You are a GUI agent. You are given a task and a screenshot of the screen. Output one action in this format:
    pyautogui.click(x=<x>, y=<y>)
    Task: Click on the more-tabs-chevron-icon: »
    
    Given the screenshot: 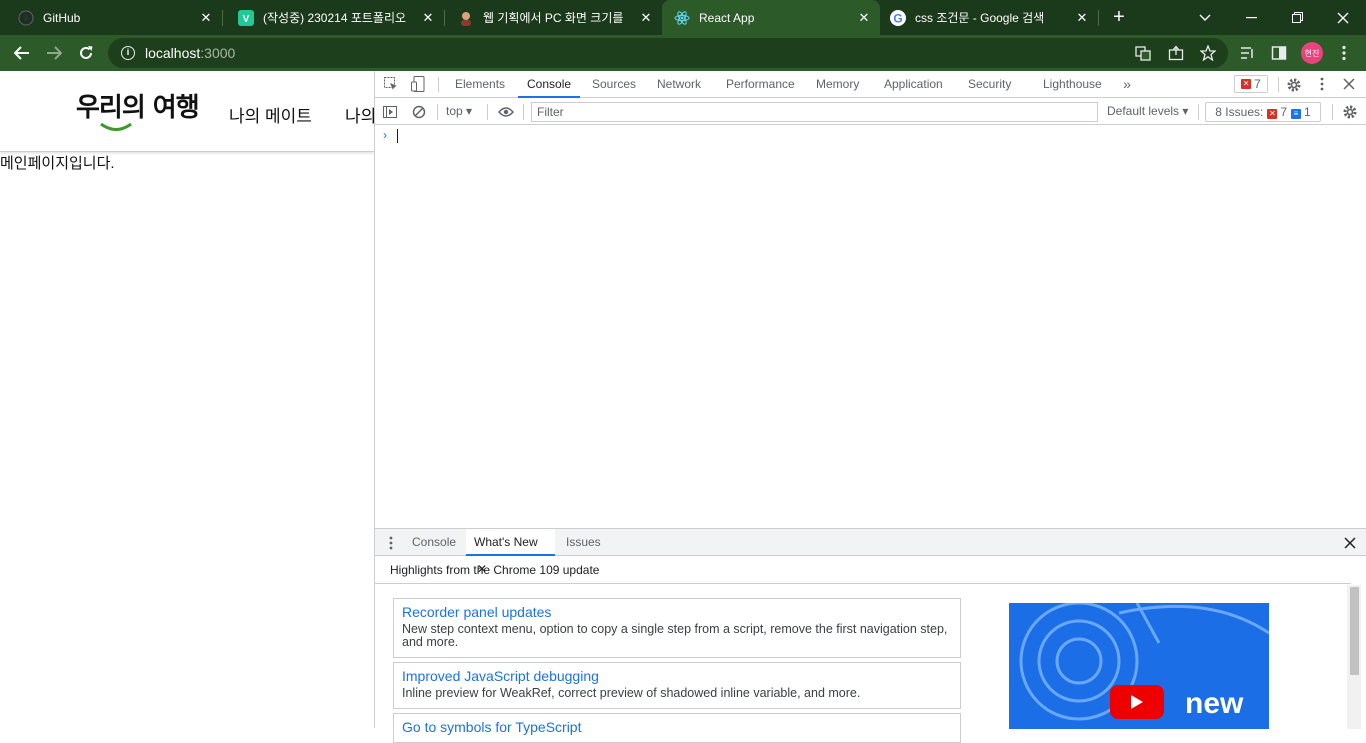 What is the action you would take?
    pyautogui.click(x=1127, y=84)
    